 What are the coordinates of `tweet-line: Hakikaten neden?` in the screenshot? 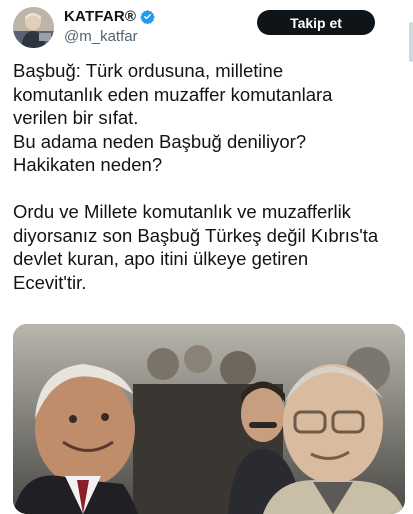 It's located at (88, 164).